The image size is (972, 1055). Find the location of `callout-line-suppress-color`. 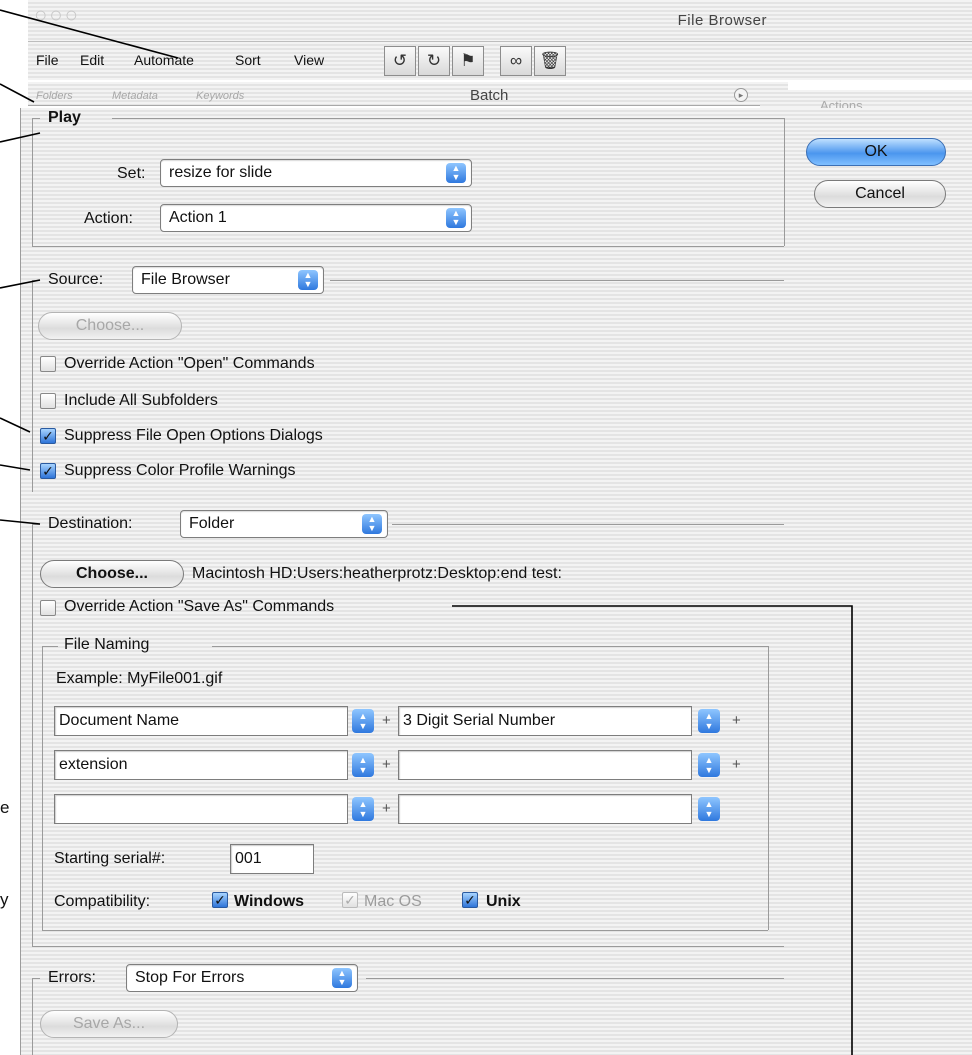

callout-line-suppress-color is located at coordinates (15, 467).